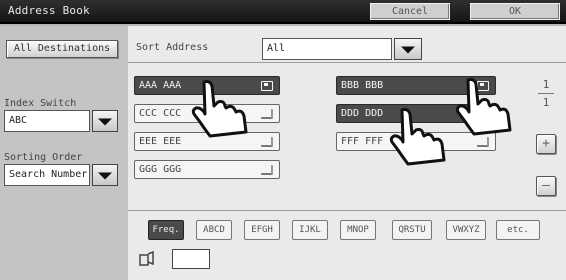 The height and width of the screenshot is (280, 566). What do you see at coordinates (207, 85) in the screenshot?
I see `address-entry: AAA AAA` at bounding box center [207, 85].